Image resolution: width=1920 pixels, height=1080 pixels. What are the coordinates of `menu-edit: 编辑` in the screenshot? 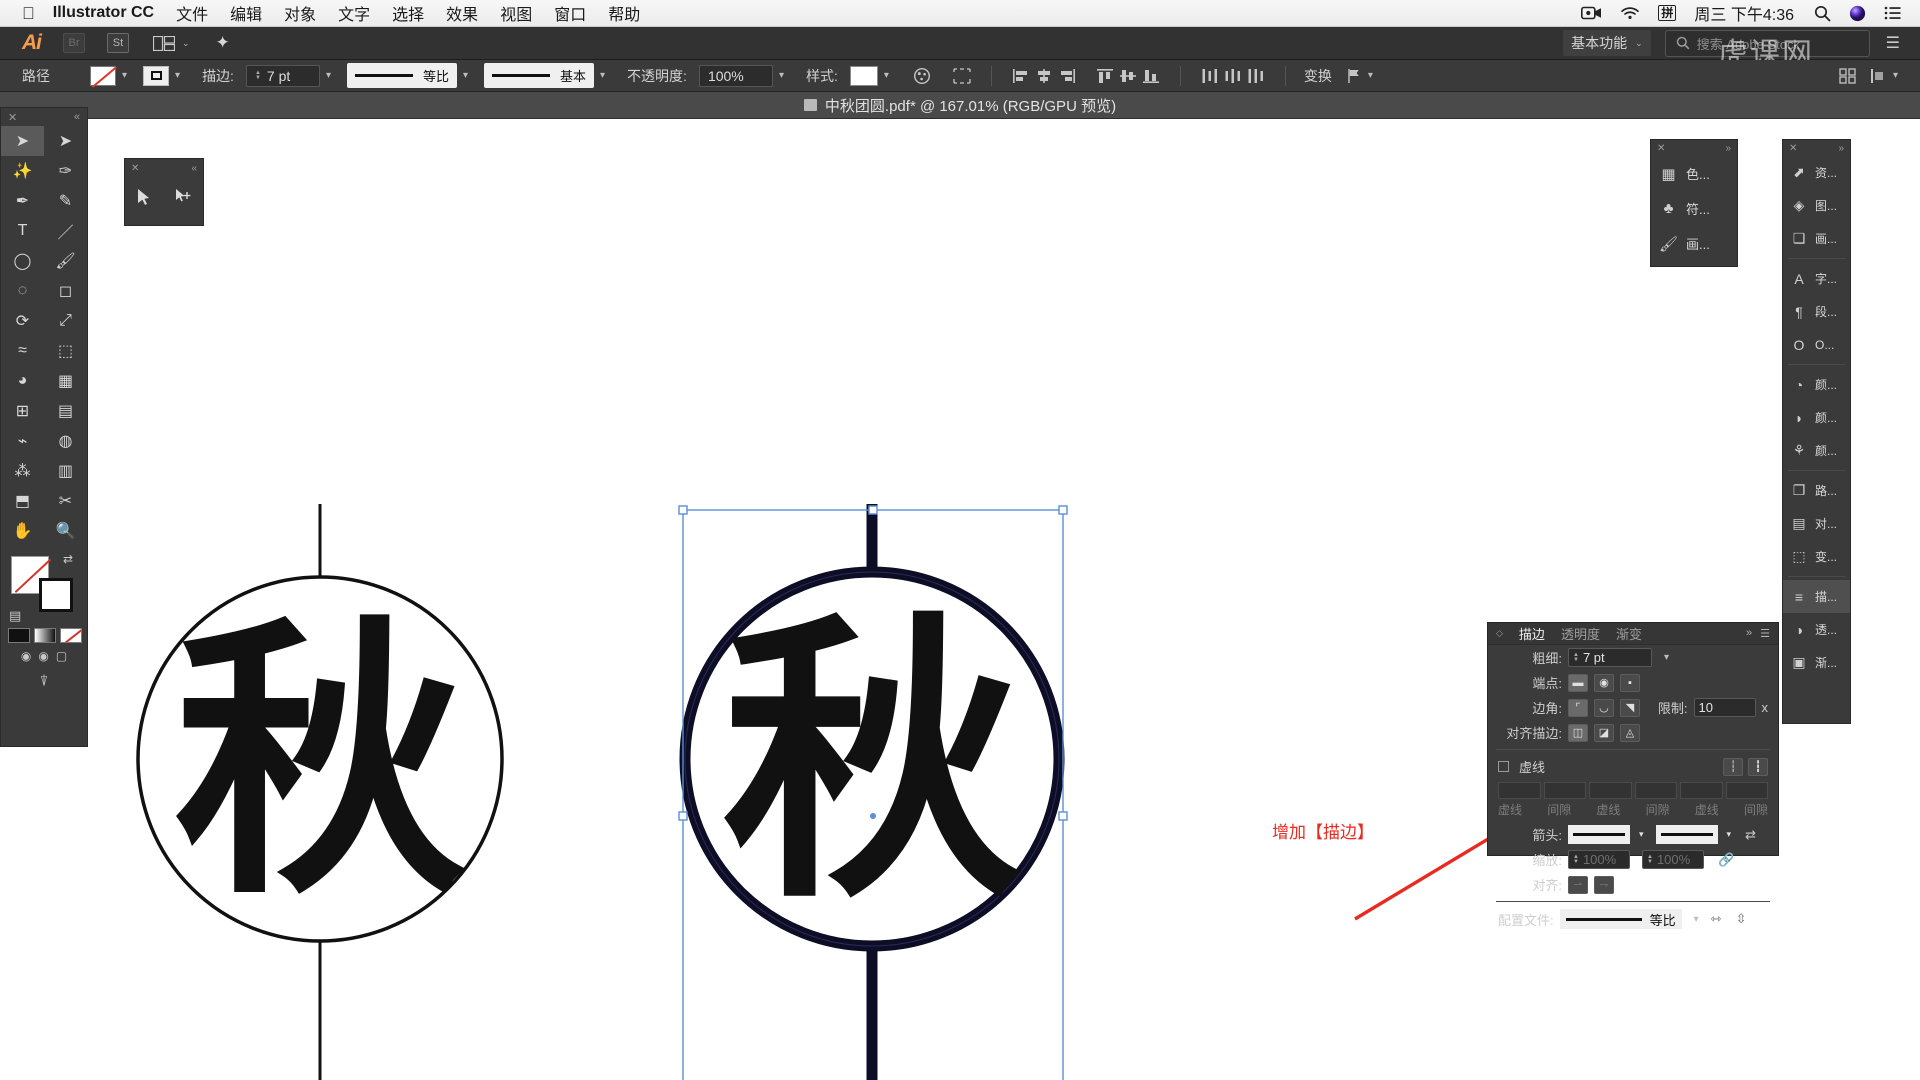 It's located at (246, 13).